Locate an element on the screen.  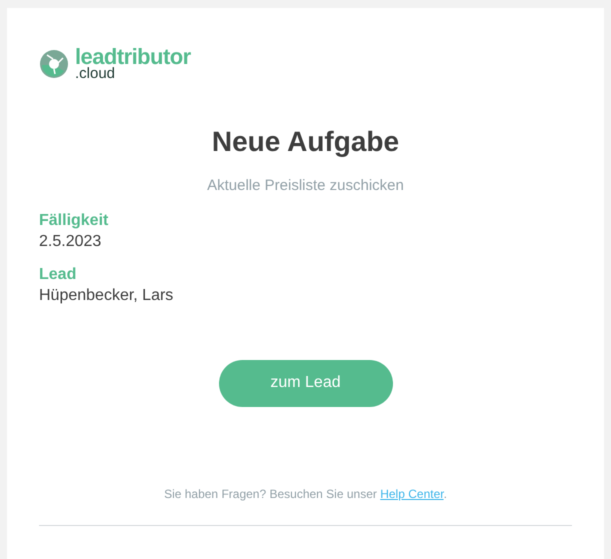
lead-button: zum Lead is located at coordinates (305, 383).